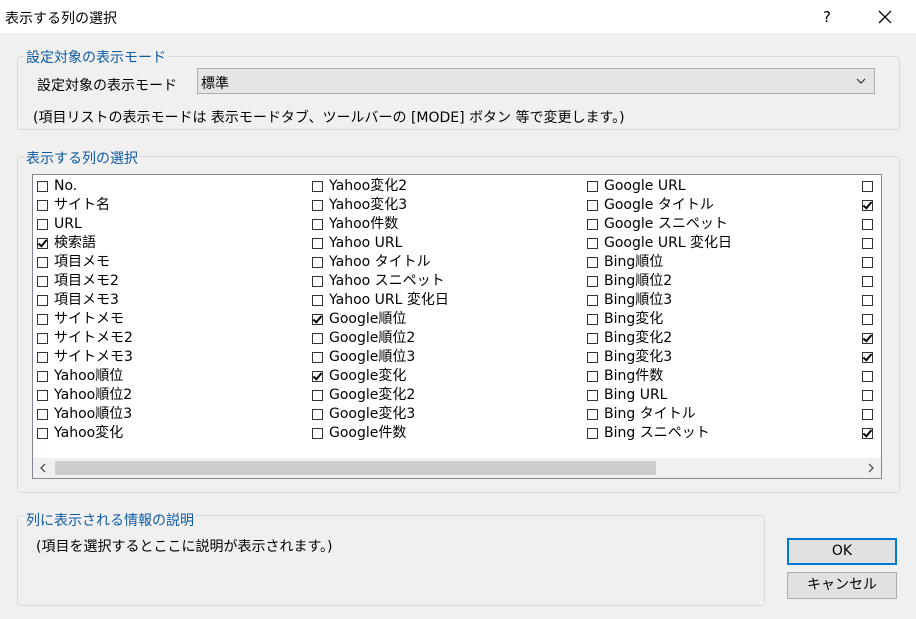  I want to click on horizontal-scrollbar, so click(457, 468).